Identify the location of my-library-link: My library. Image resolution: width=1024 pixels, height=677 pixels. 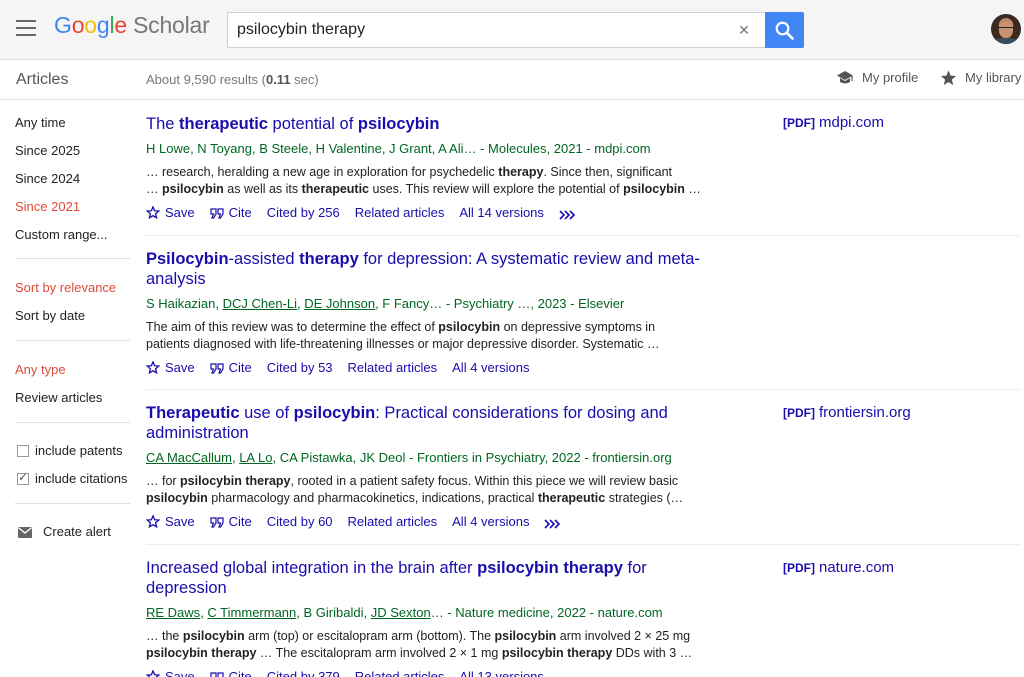
(980, 78).